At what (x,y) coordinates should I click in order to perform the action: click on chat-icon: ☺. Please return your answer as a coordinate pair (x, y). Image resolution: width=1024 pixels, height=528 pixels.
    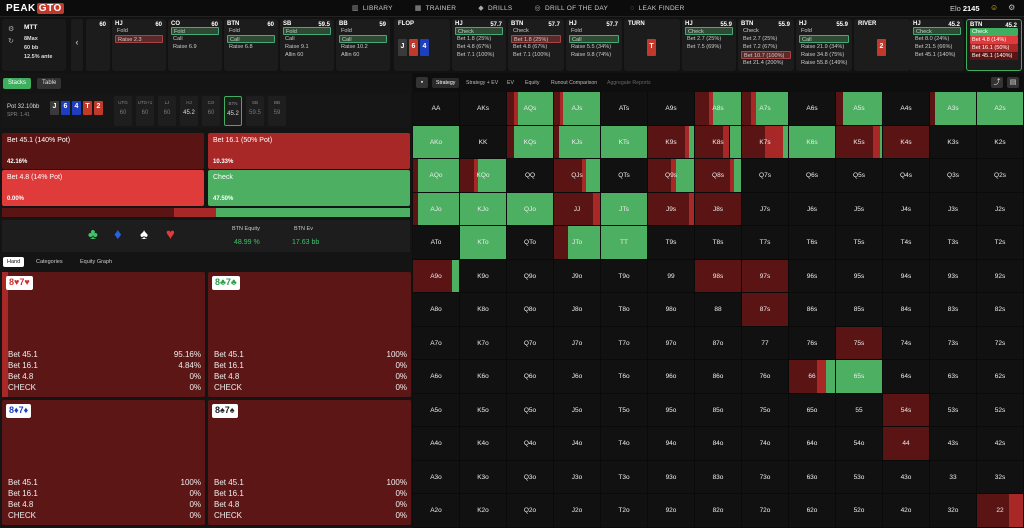
    Looking at the image, I should click on (994, 7).